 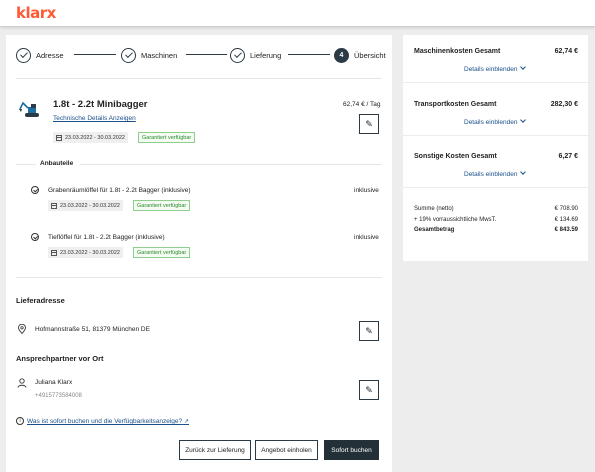 I want to click on summary-amount: 282,30 €, so click(x=564, y=104).